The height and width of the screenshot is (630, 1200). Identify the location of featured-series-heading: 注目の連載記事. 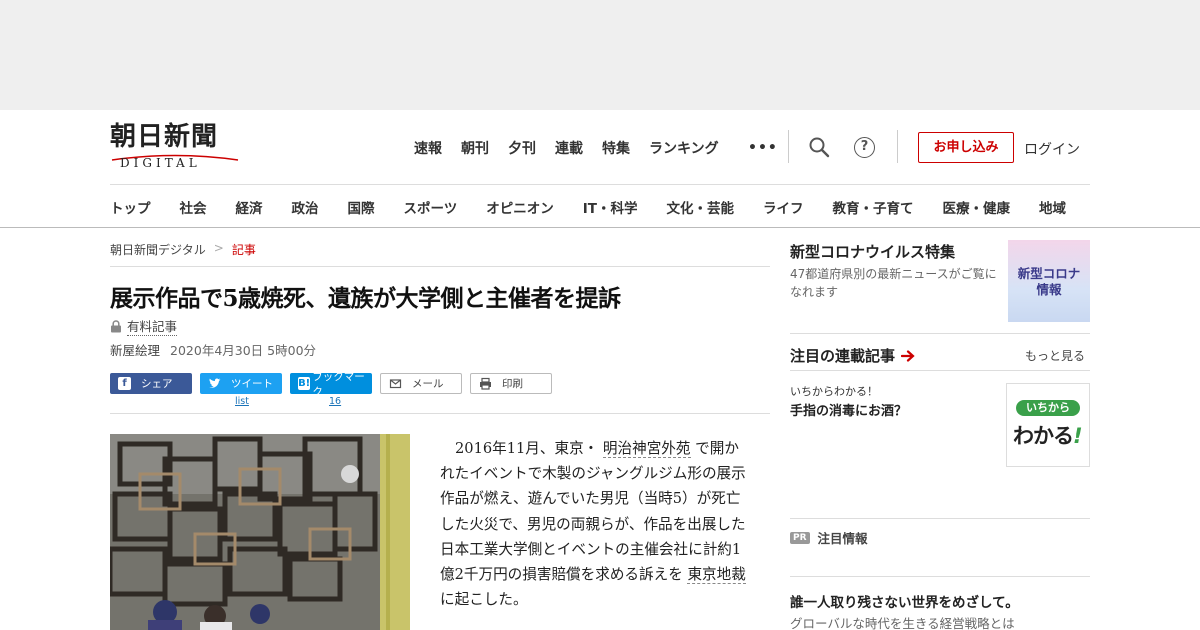
(852, 355).